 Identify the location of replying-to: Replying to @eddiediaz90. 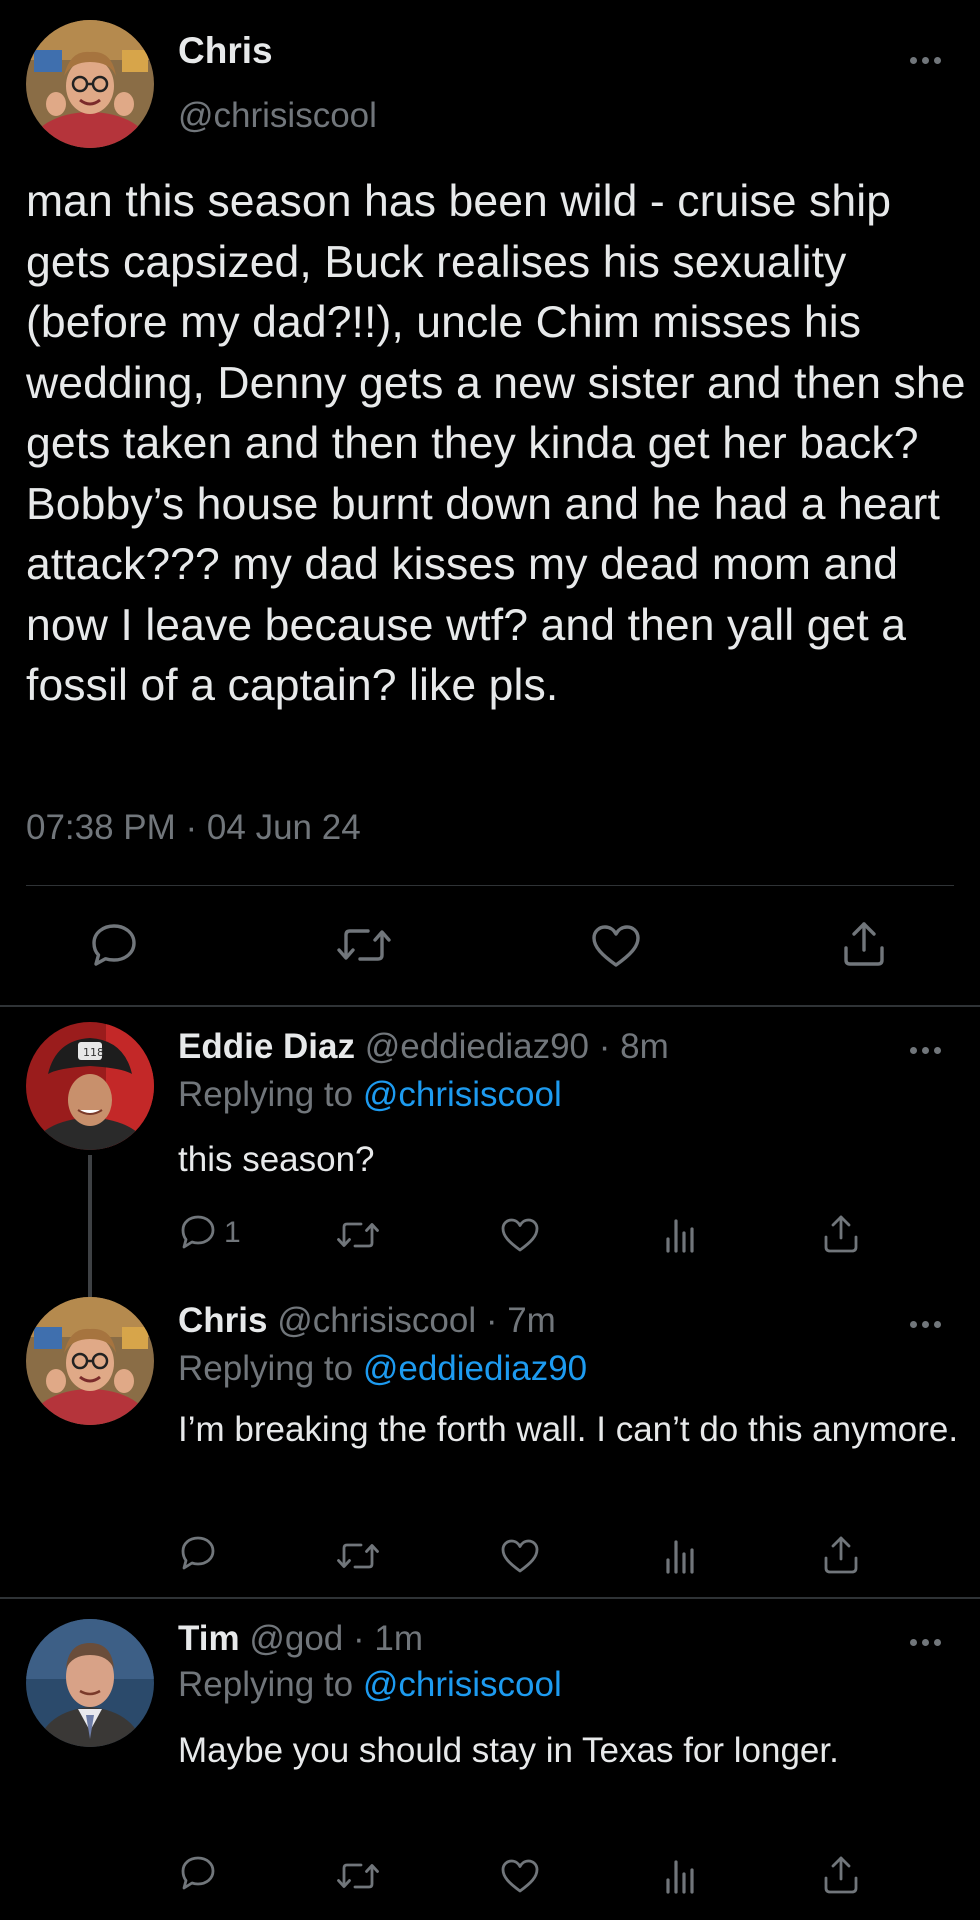
(382, 1369).